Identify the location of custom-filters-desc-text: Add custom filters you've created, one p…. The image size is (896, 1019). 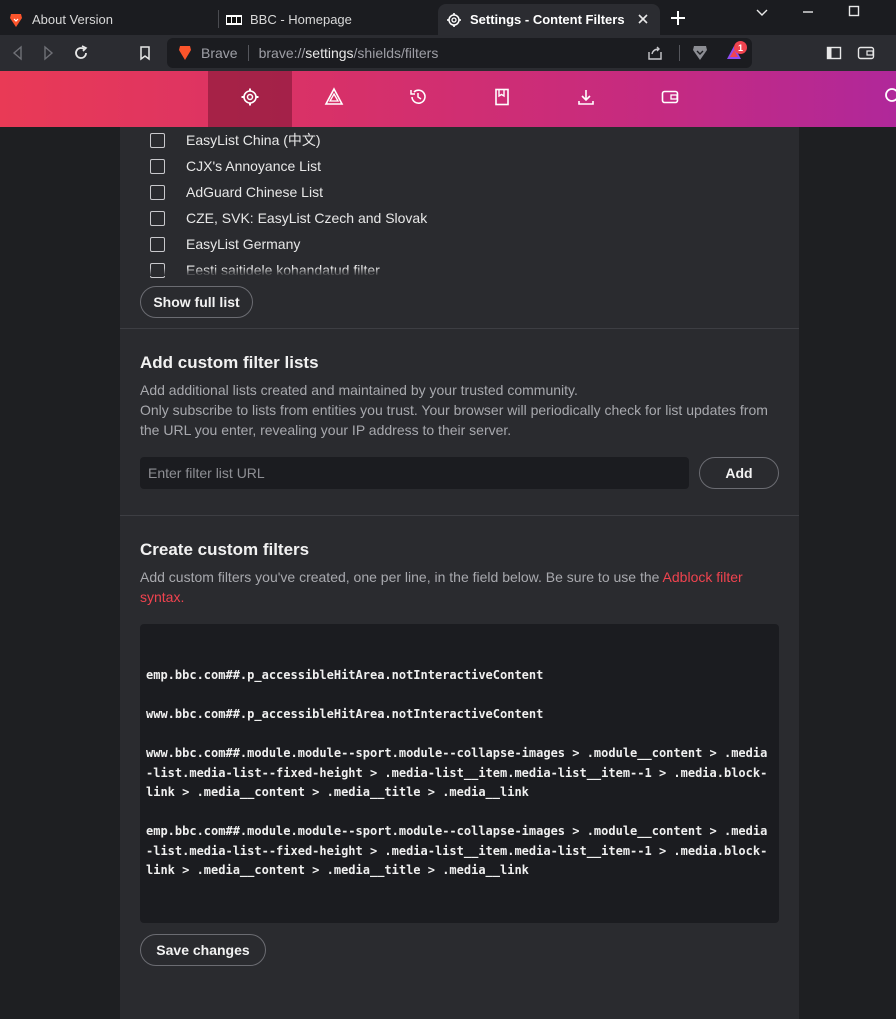
(401, 577).